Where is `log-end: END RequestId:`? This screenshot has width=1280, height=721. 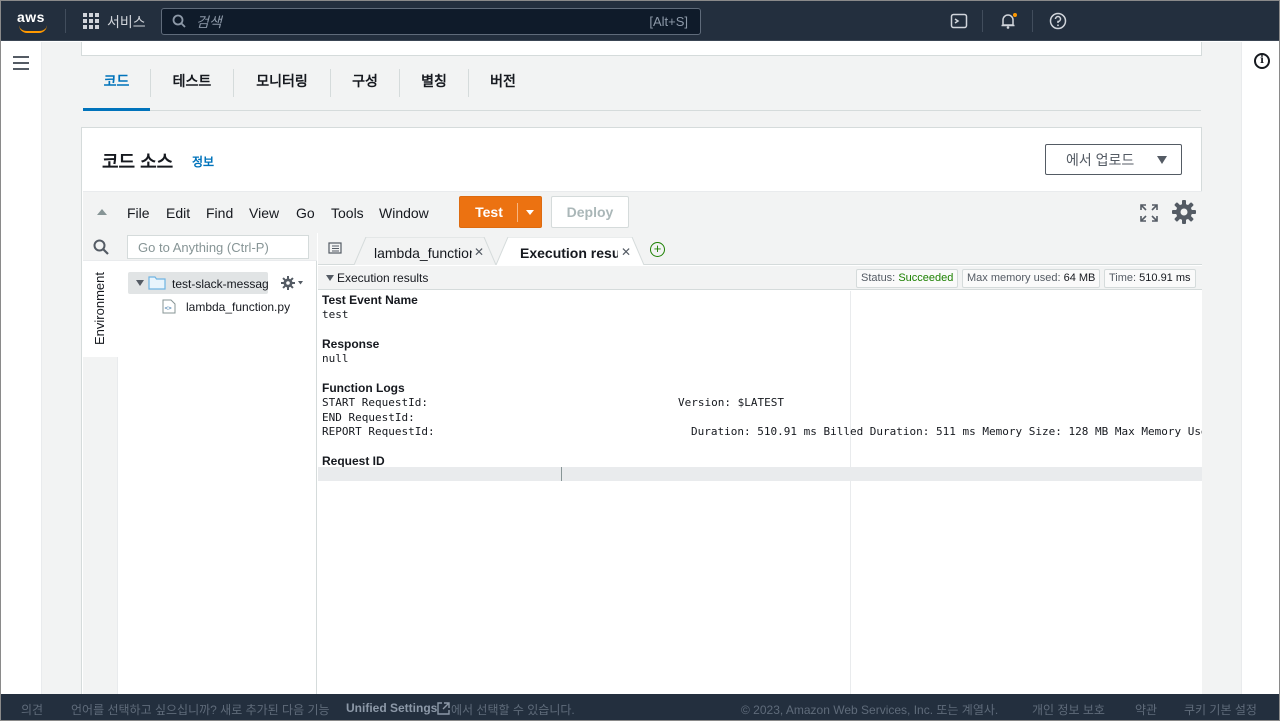 log-end: END RequestId: is located at coordinates (368, 417).